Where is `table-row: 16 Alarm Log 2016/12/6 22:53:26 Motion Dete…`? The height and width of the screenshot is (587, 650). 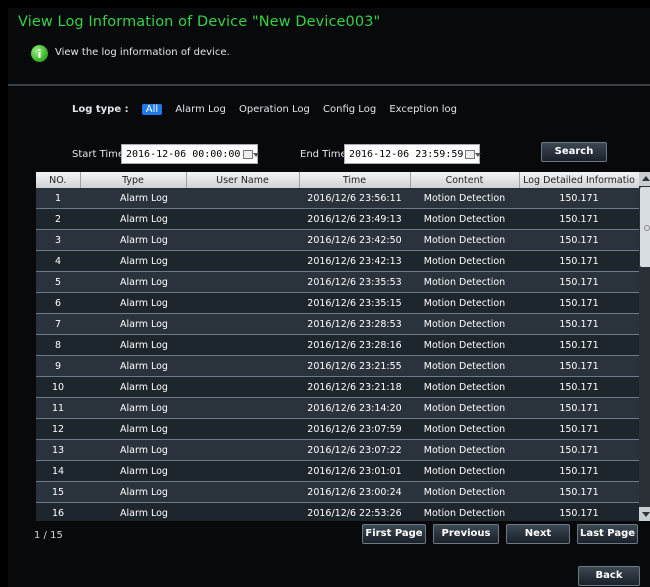 table-row: 16 Alarm Log 2016/12/6 22:53:26 Motion Dete… is located at coordinates (337, 511).